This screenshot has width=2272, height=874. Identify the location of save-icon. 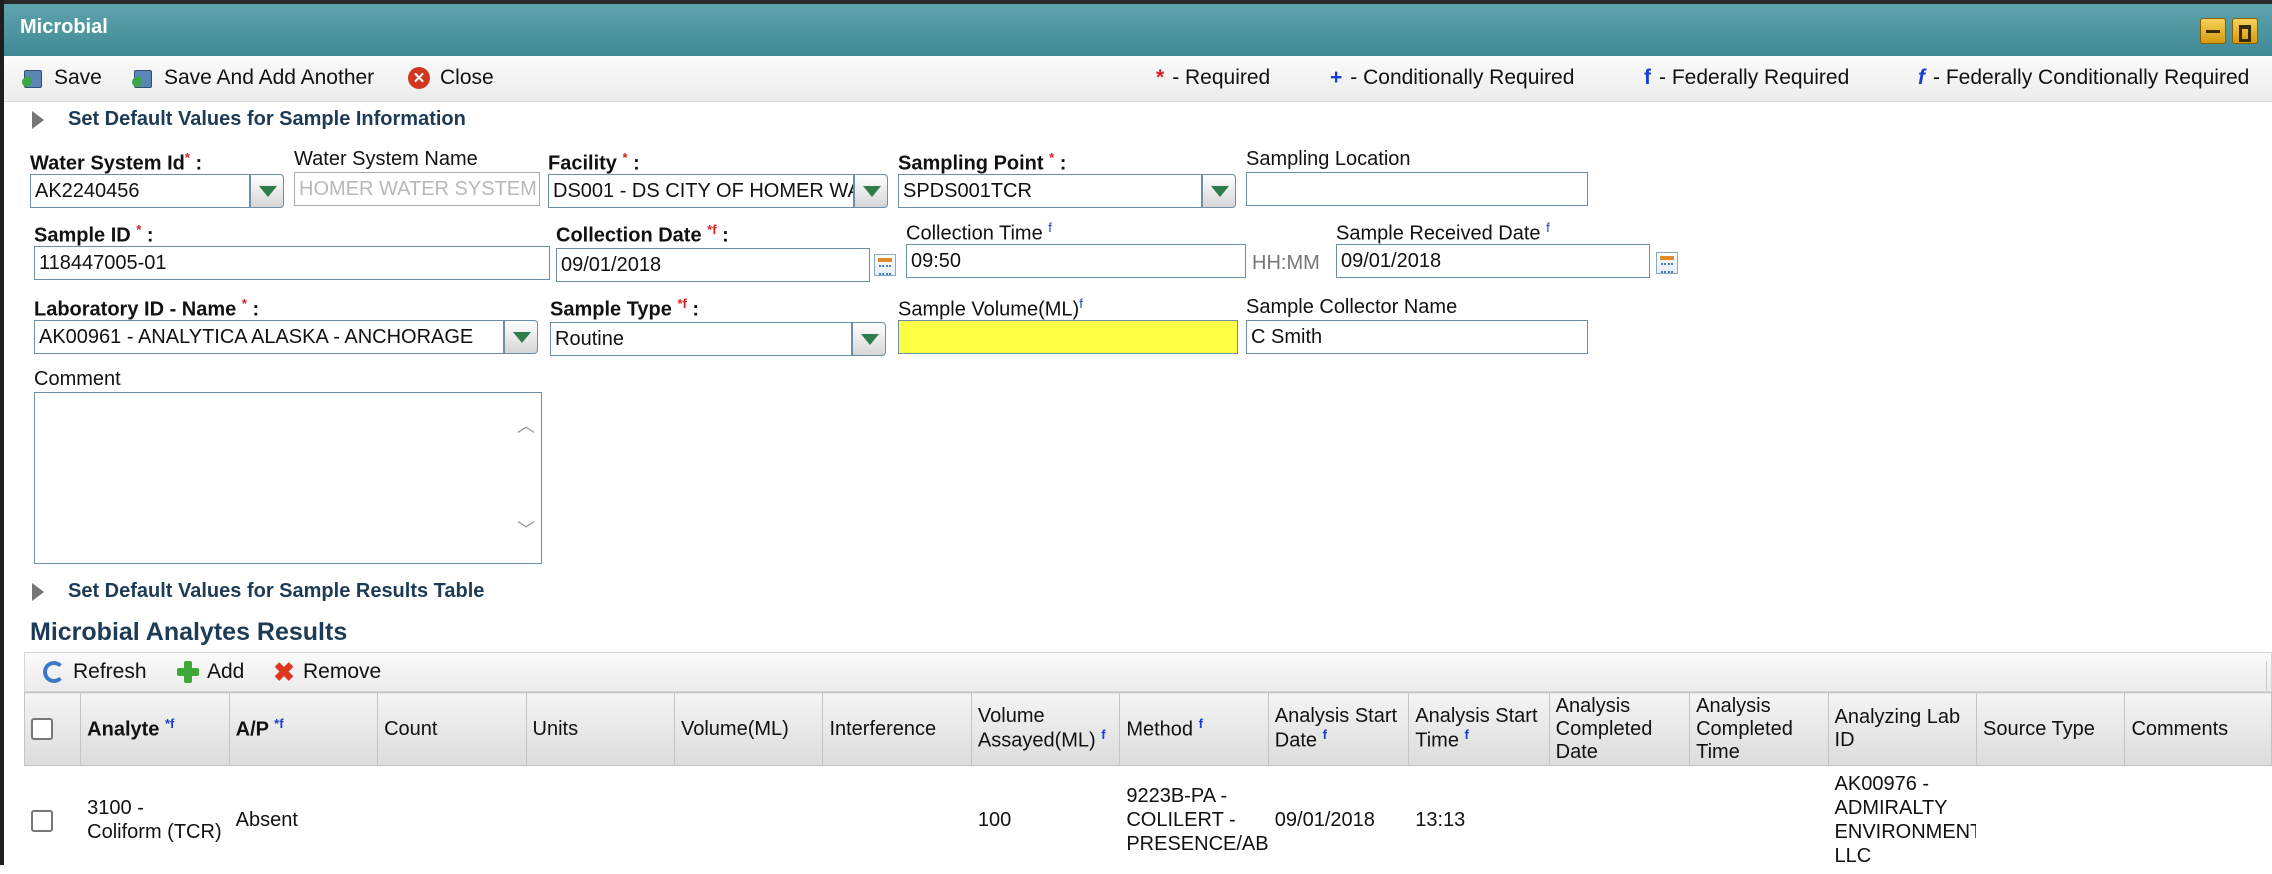
(33, 78).